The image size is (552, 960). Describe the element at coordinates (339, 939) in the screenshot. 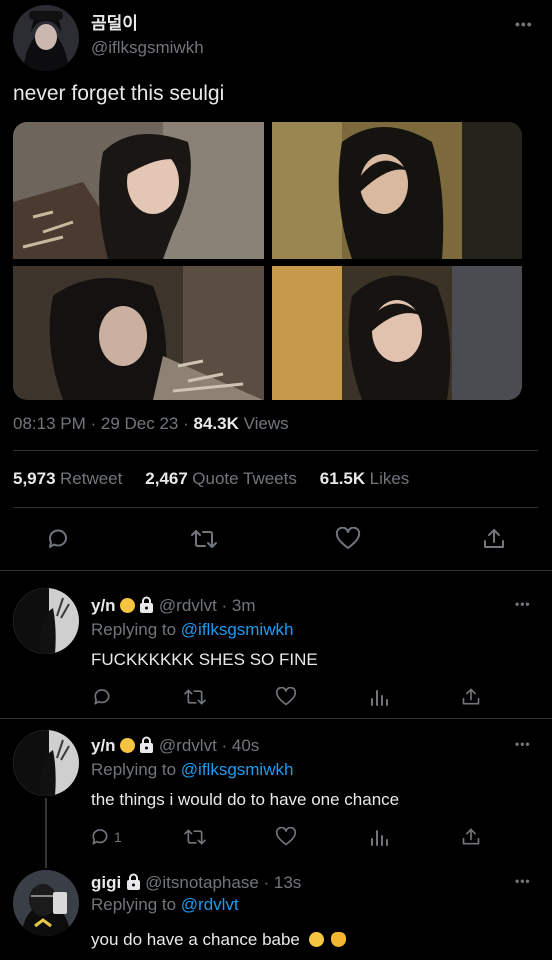

I see `heart-hands-emoji-icon` at that location.